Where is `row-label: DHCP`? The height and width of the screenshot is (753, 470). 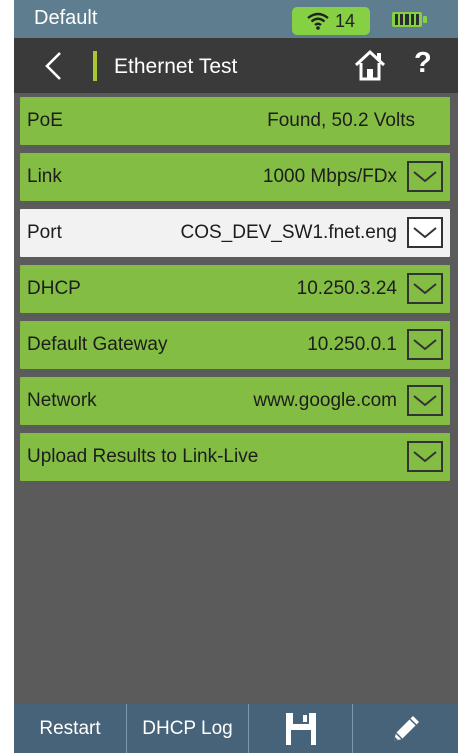 row-label: DHCP is located at coordinates (54, 288).